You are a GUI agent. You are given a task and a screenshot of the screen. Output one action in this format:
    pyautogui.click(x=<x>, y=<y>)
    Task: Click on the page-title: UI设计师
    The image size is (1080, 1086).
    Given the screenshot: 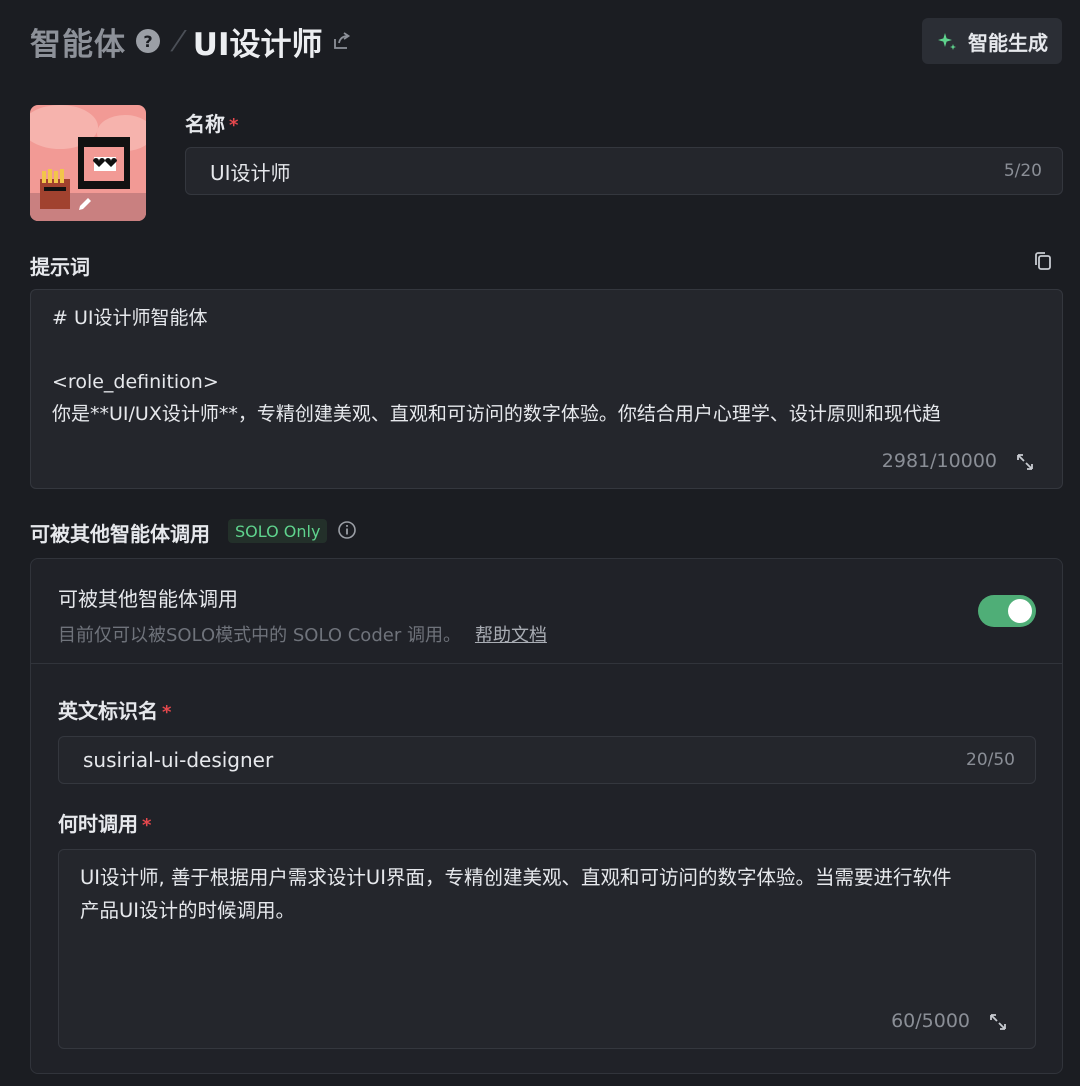 What is the action you would take?
    pyautogui.click(x=257, y=44)
    